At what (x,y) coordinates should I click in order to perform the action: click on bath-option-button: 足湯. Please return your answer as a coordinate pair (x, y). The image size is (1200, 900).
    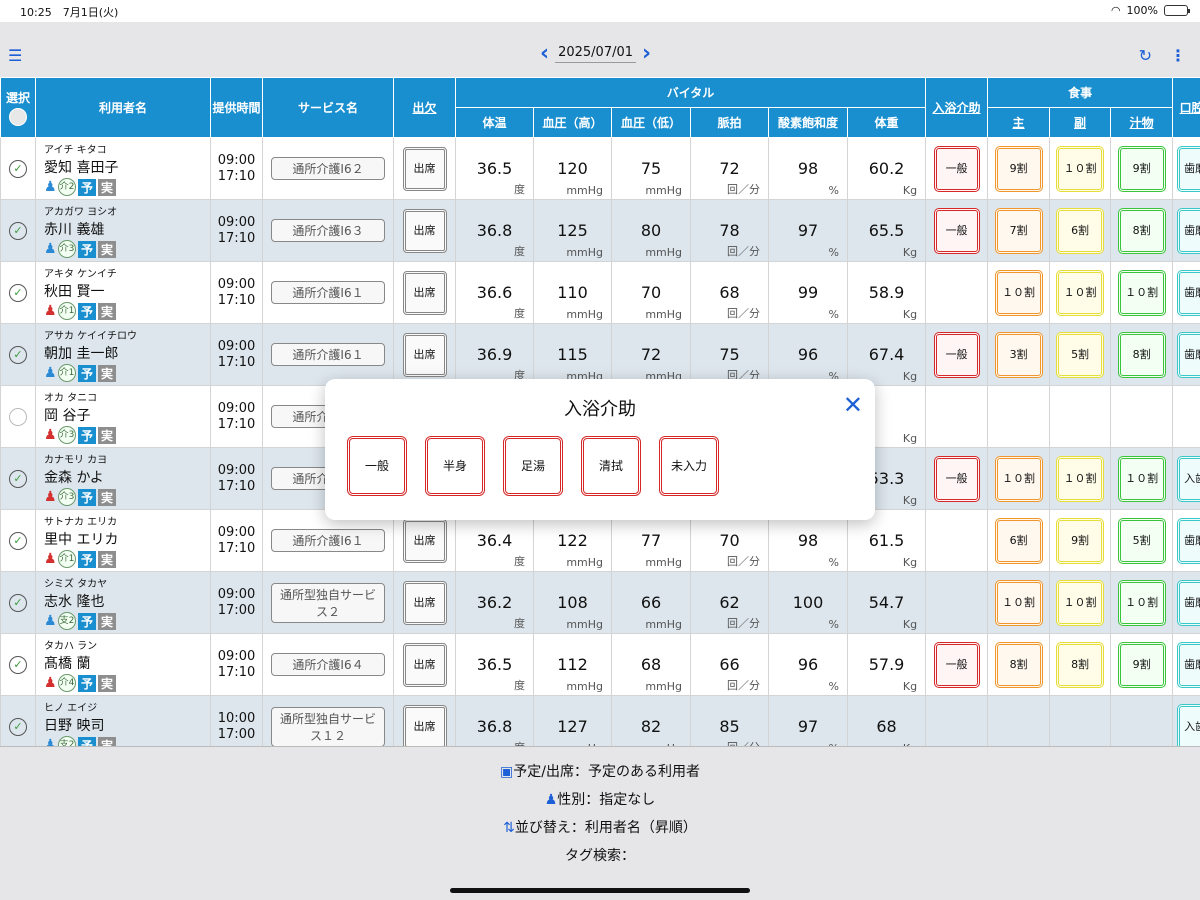
    Looking at the image, I should click on (533, 466).